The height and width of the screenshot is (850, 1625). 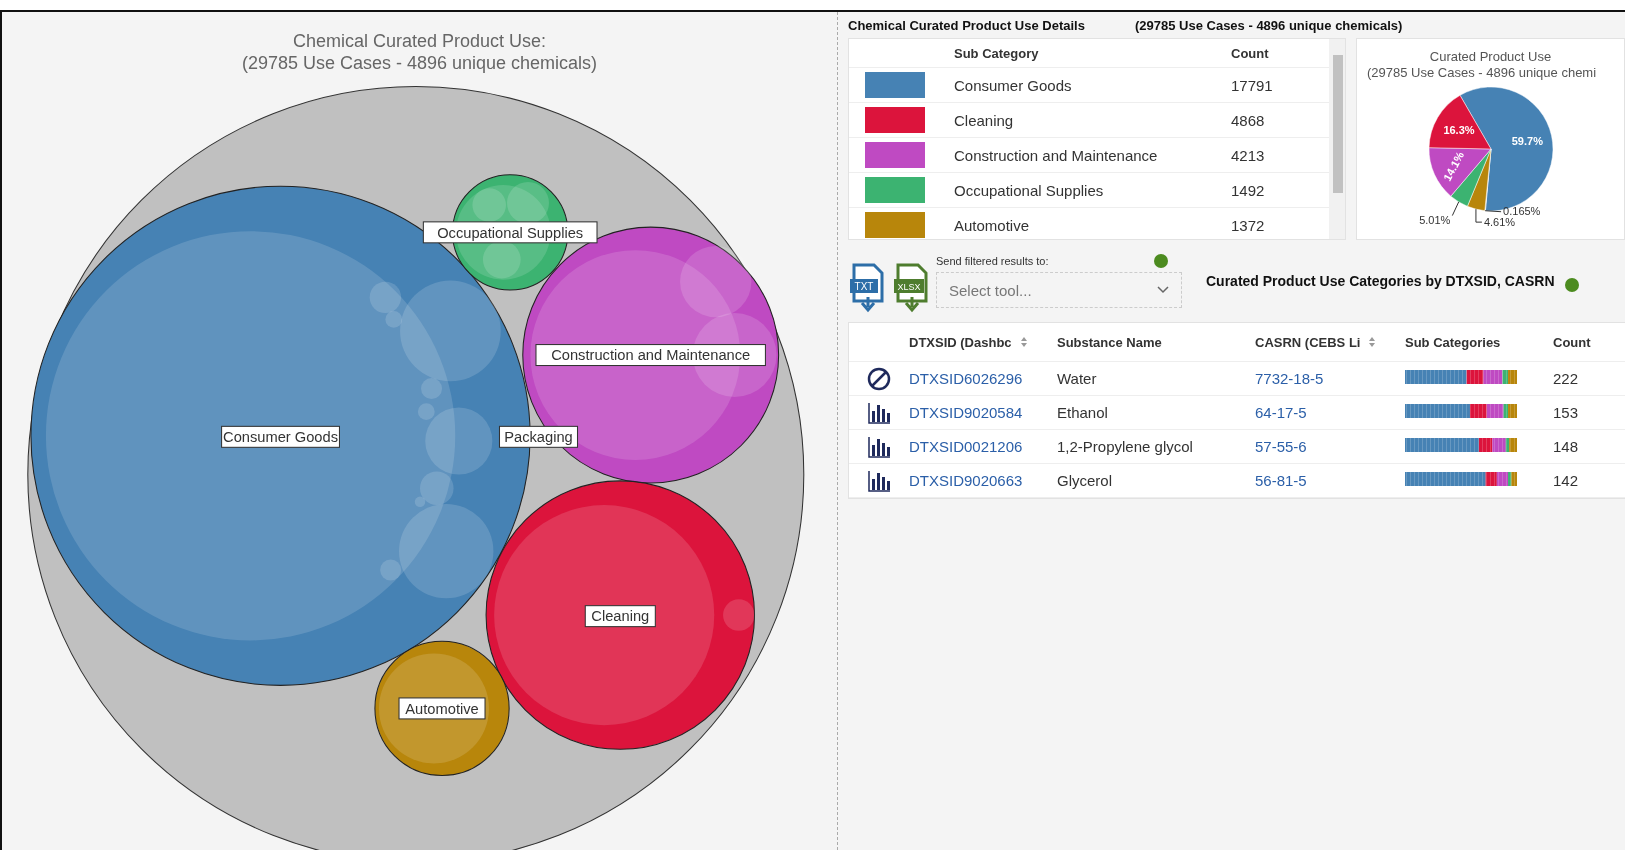 What do you see at coordinates (1029, 190) in the screenshot?
I see `table-cell-text: Occupational Supplies` at bounding box center [1029, 190].